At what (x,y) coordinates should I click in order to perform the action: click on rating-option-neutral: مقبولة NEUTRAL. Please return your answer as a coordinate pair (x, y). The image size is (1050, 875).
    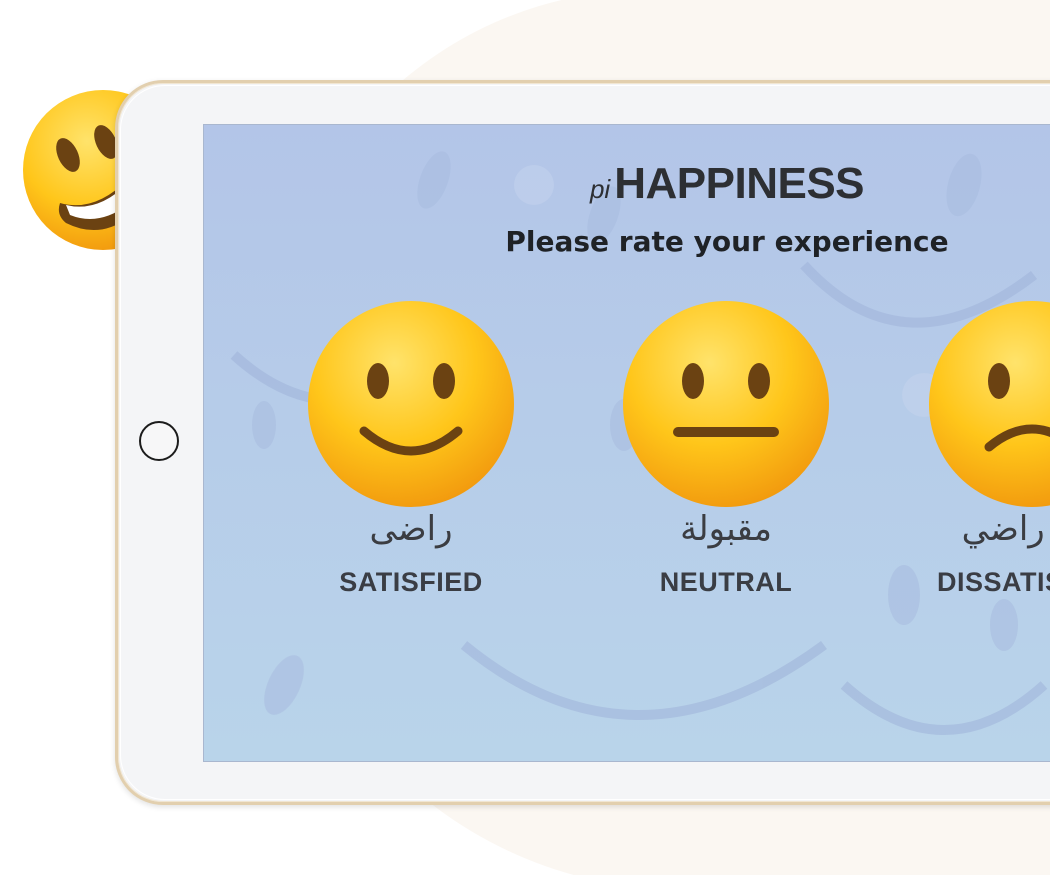
    Looking at the image, I should click on (726, 452).